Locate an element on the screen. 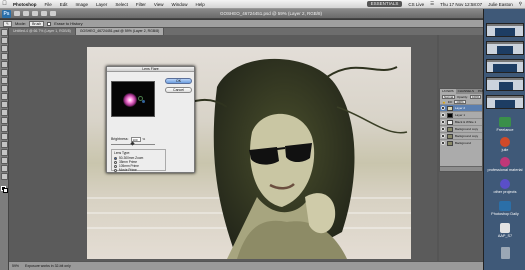 This screenshot has width=525, height=270. dock-item-aap: AAP_S7 is located at coordinates (505, 230).